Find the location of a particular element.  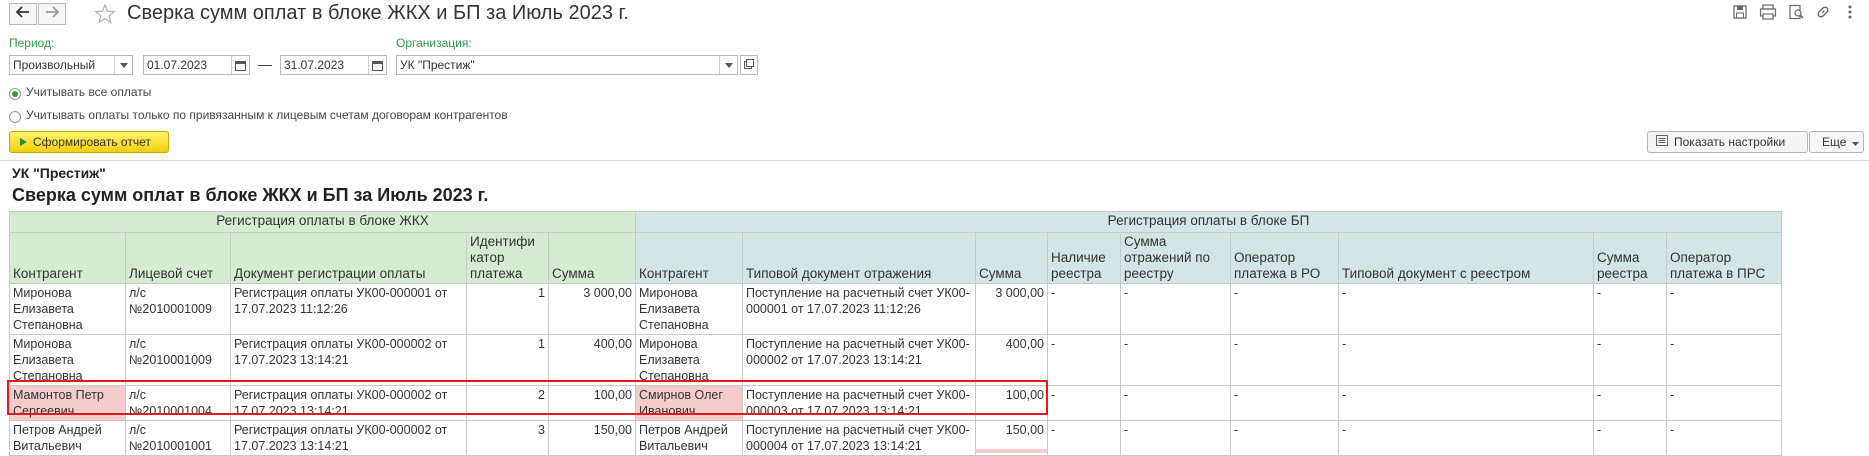

period-select: Произвольный is located at coordinates (71, 65).